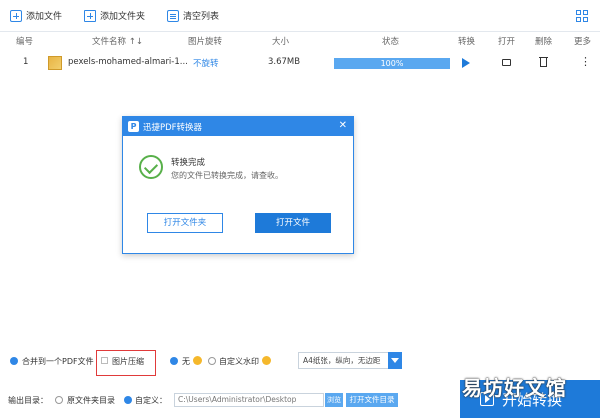 This screenshot has width=600, height=418. What do you see at coordinates (212, 361) in the screenshot?
I see `custom-watermark-radio` at bounding box center [212, 361].